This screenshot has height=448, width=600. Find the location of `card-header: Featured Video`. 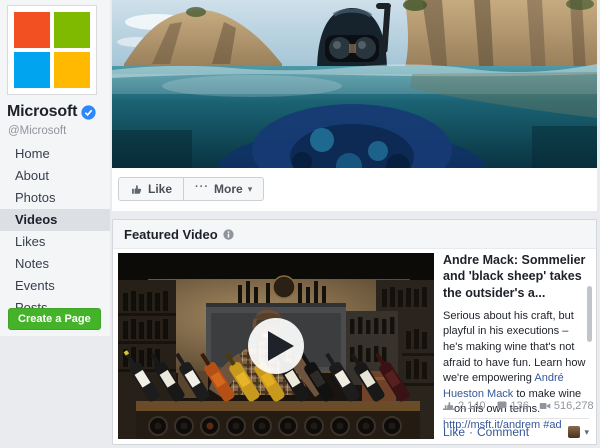

card-header: Featured Video is located at coordinates (354, 234).